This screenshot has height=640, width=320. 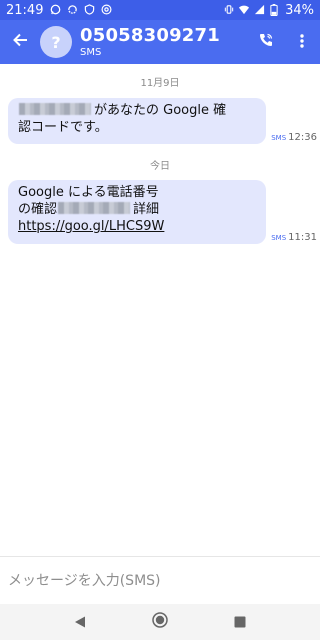 I want to click on avatar-placeholder: ?, so click(x=56, y=42).